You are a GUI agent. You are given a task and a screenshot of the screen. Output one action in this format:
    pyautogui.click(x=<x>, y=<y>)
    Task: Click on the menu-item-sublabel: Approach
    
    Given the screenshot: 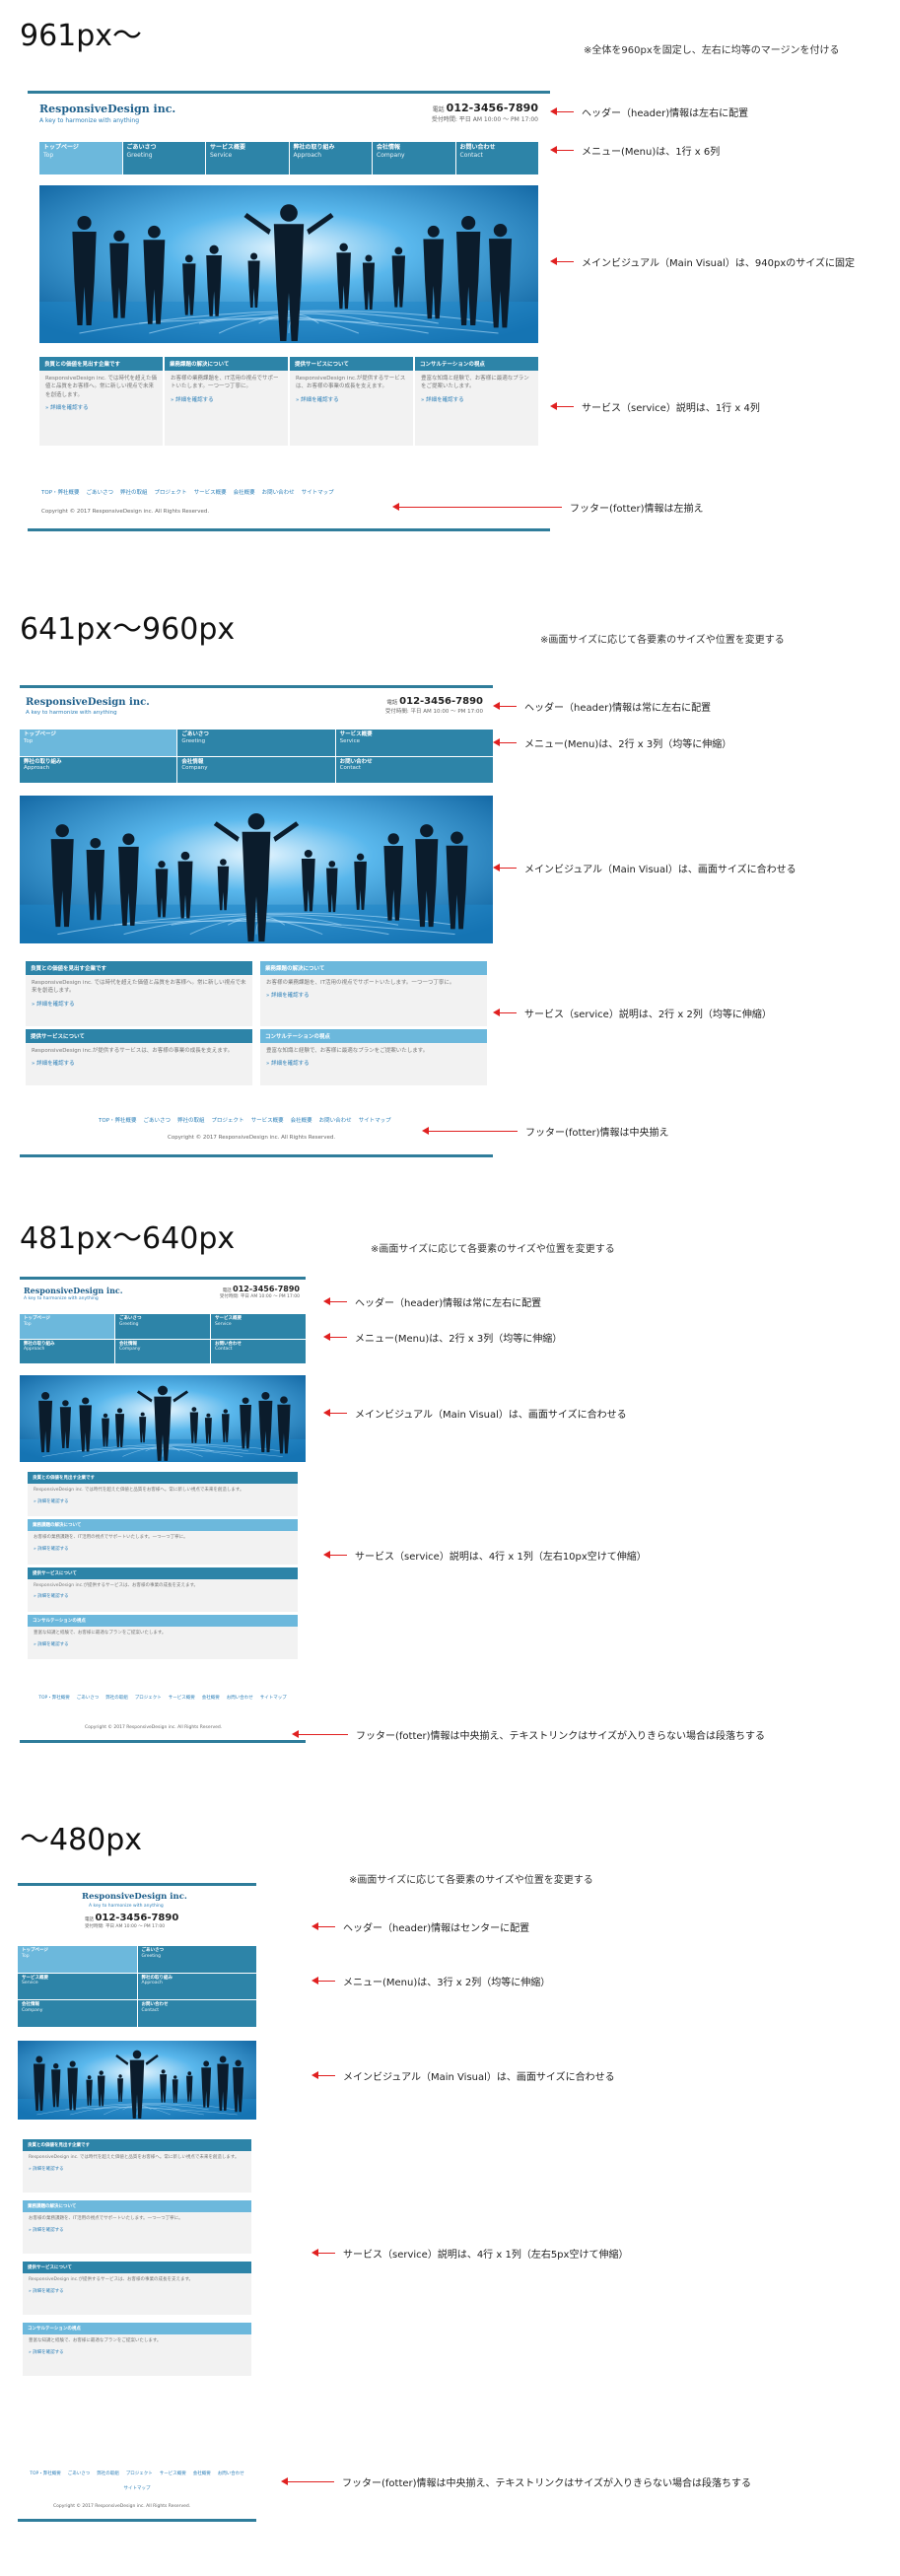 What is the action you would take?
    pyautogui.click(x=34, y=1350)
    